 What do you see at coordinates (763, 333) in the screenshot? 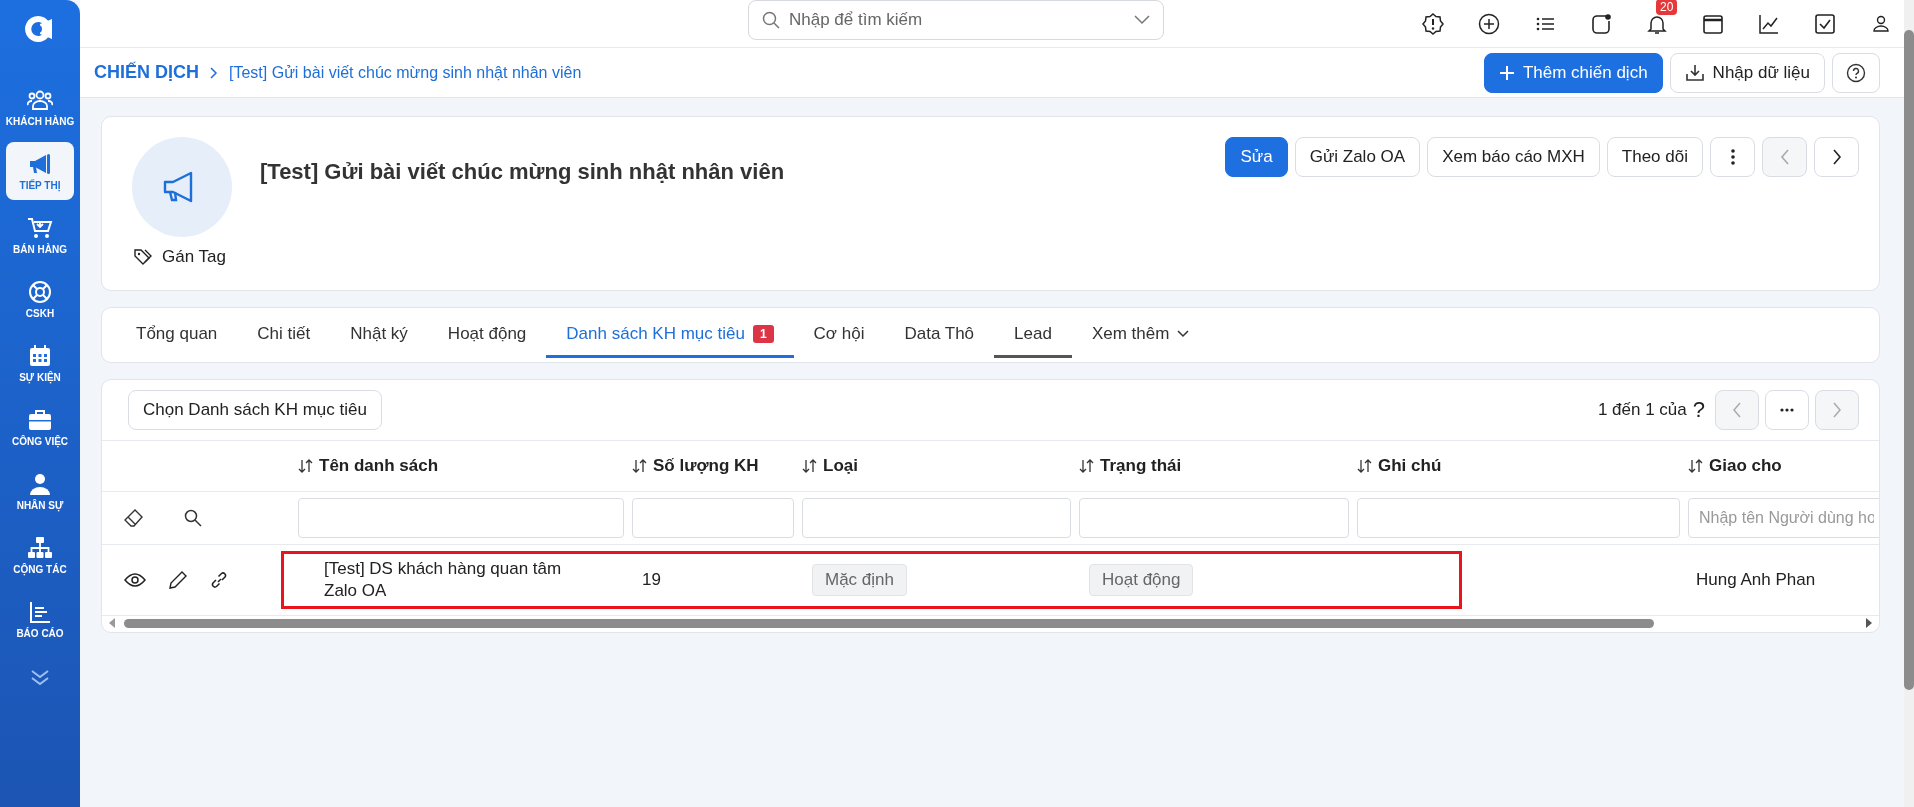
I see `count-badge: 1` at bounding box center [763, 333].